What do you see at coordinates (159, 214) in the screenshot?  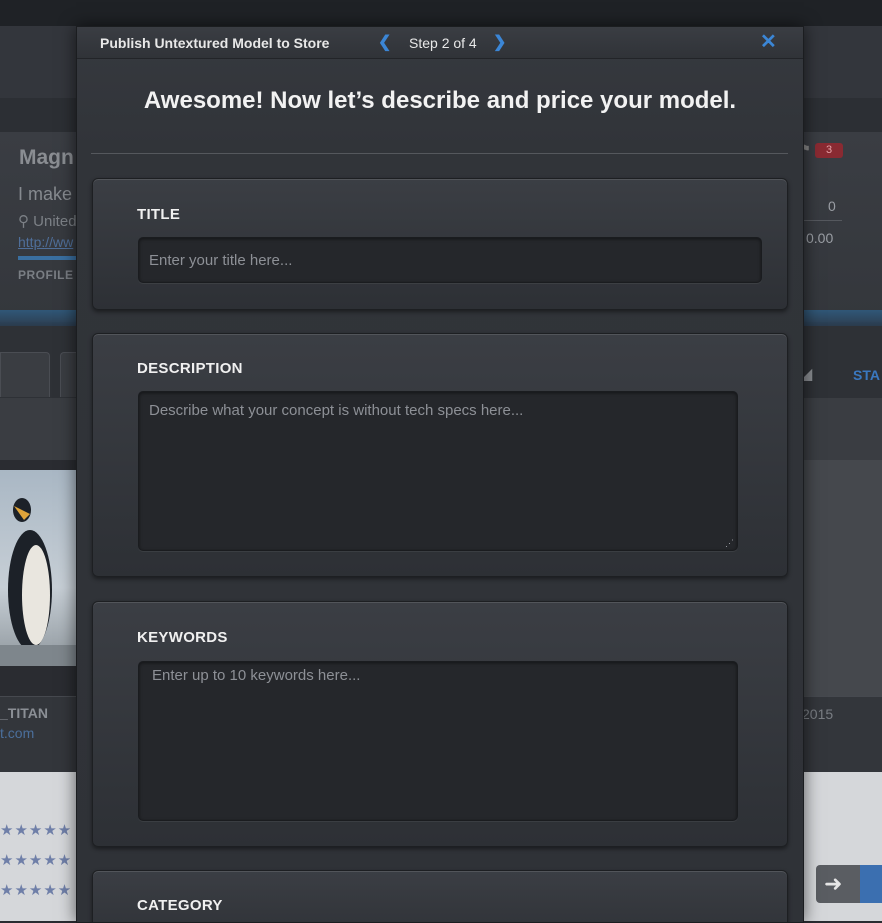 I see `title-label: TITLE` at bounding box center [159, 214].